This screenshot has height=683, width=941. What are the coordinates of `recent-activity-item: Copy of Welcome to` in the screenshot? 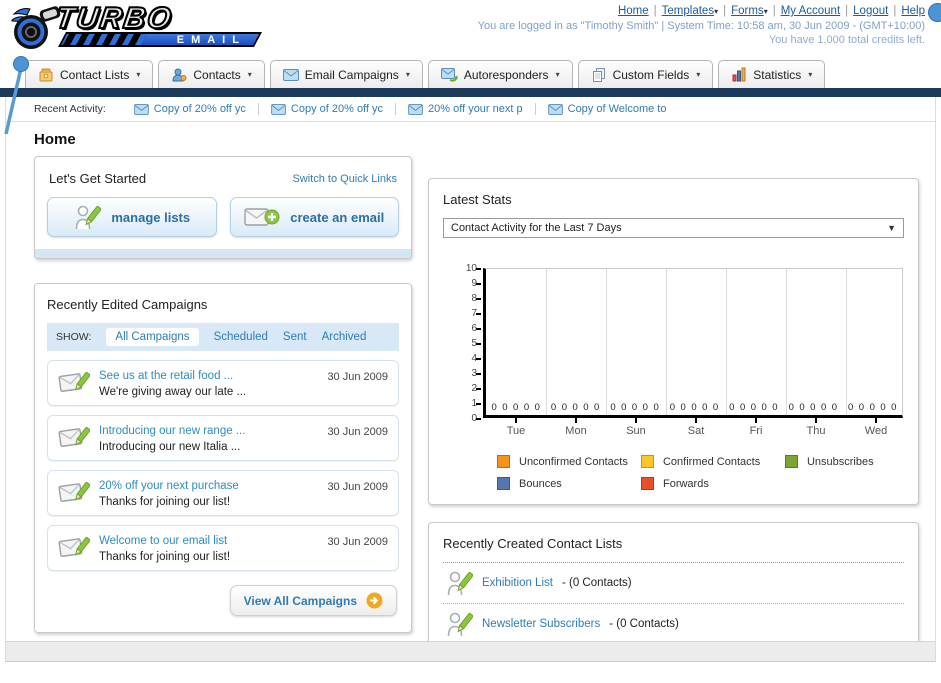 It's located at (606, 109).